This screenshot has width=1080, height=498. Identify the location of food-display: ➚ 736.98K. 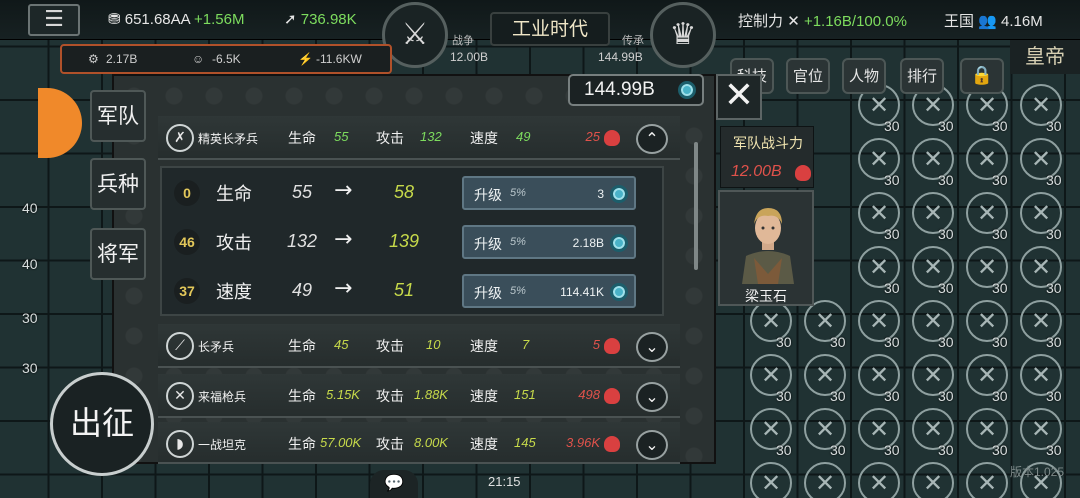
(320, 19).